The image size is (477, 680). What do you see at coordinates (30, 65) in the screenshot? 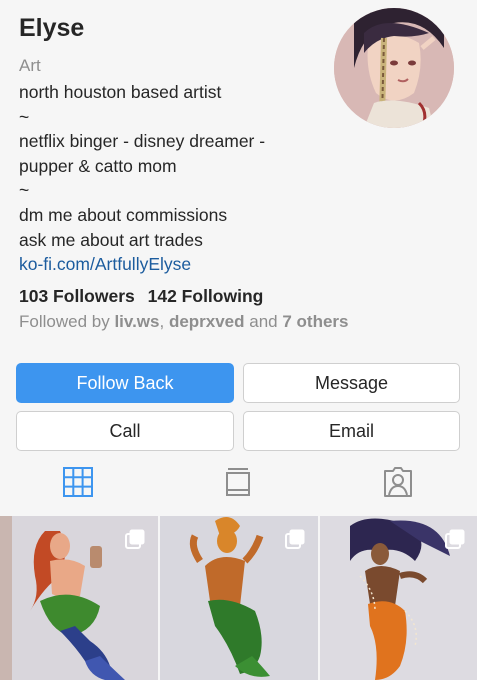
I see `profile-category: Art` at bounding box center [30, 65].